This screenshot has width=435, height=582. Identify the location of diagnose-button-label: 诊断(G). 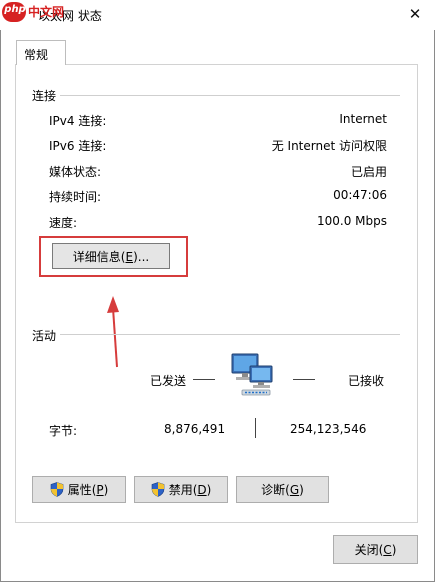
(282, 490).